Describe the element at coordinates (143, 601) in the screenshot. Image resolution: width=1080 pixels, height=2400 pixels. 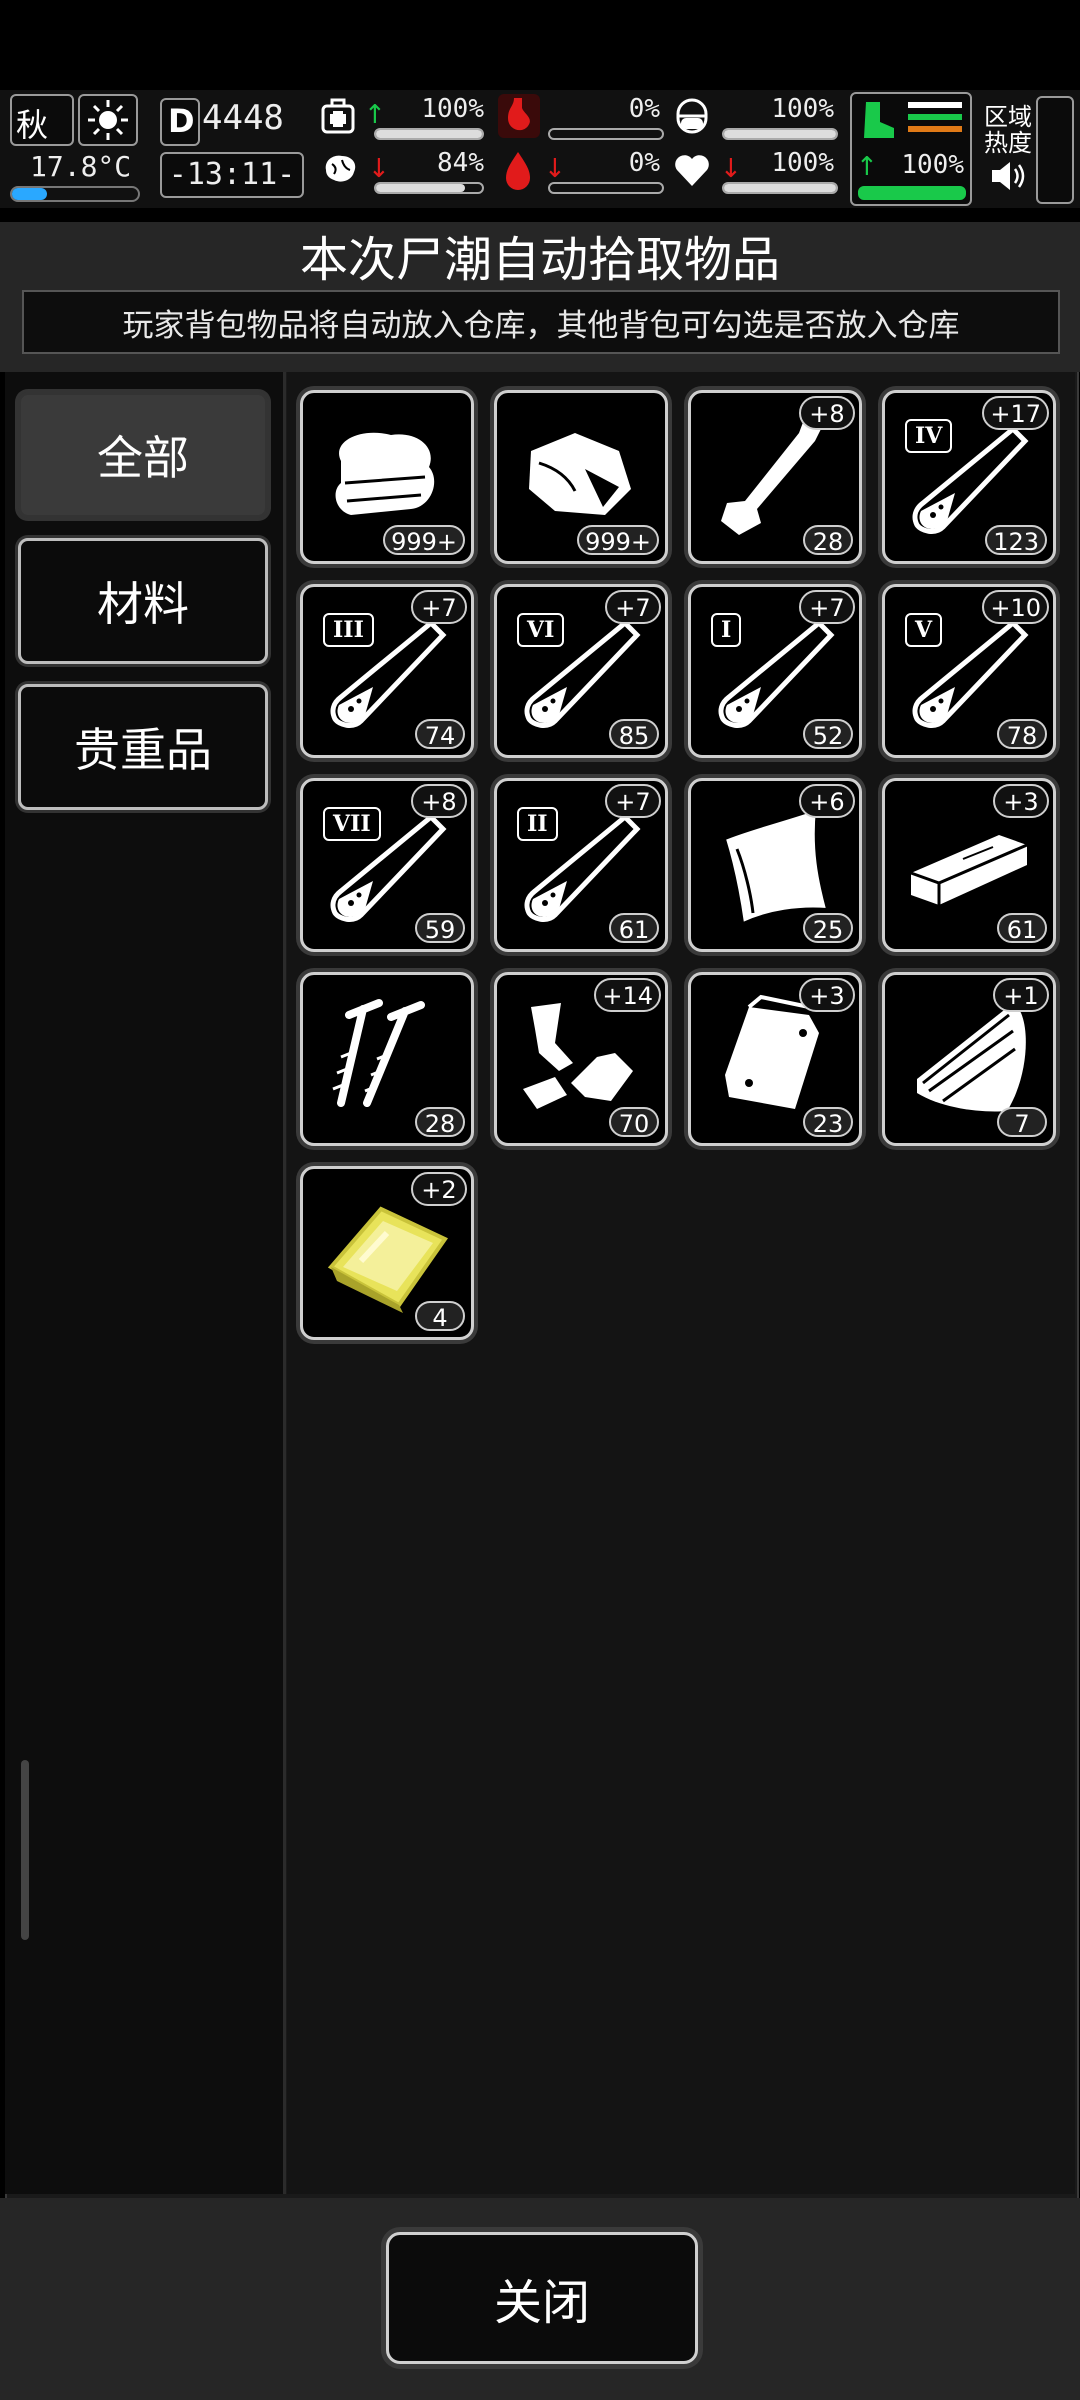
I see `tab-materials: 材料` at that location.